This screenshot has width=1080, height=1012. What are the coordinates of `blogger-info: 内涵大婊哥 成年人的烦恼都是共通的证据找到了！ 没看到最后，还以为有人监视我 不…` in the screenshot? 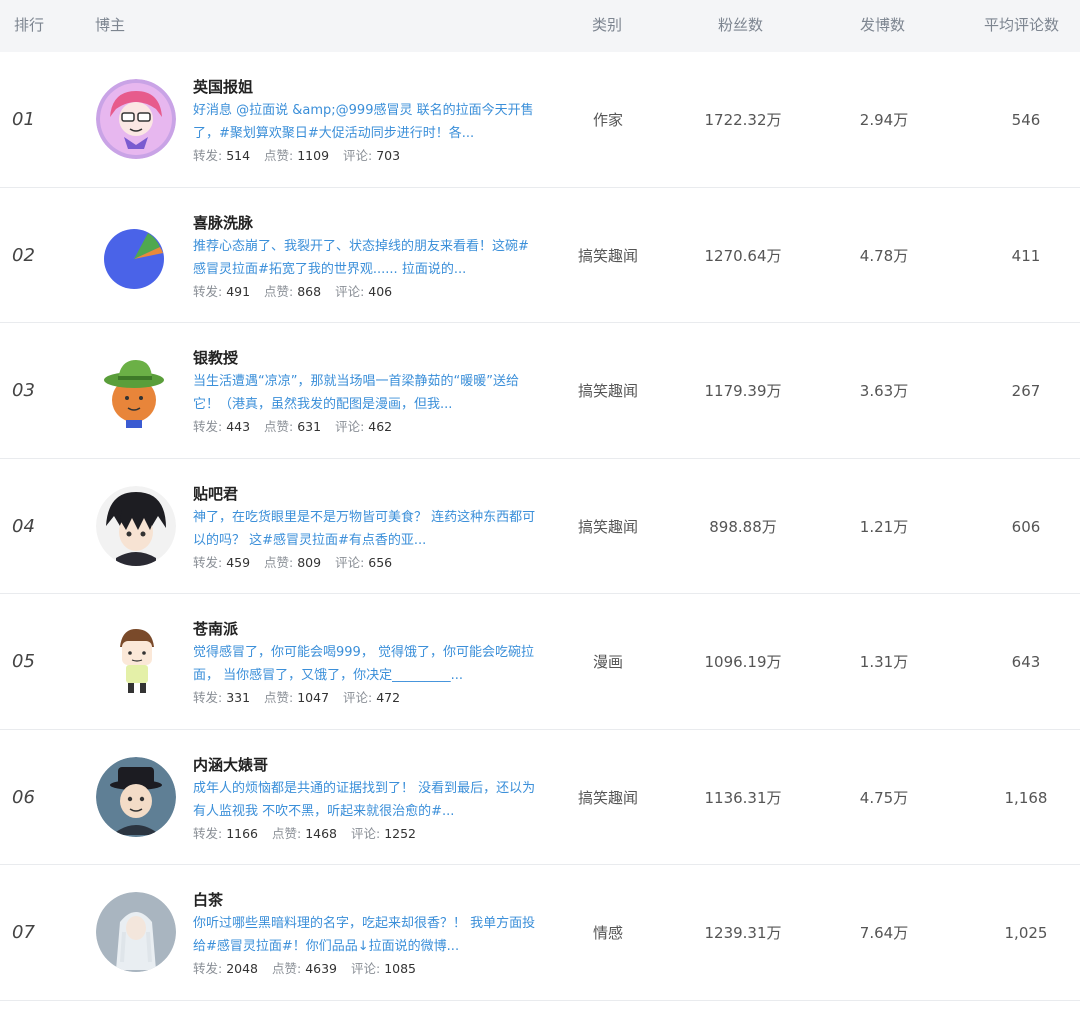 It's located at (365, 799).